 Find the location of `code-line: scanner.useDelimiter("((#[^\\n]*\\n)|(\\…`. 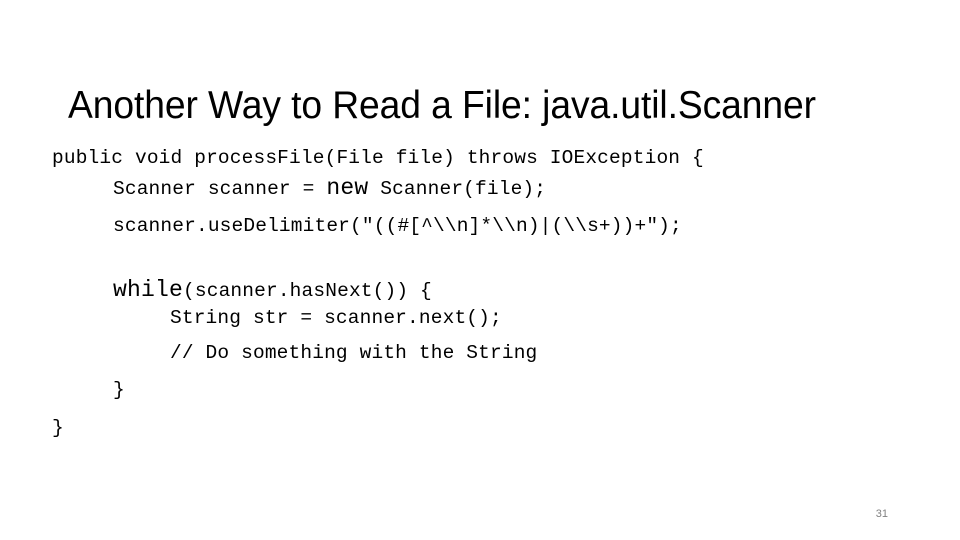

code-line: scanner.useDelimiter("((#[^\\n]*\\n)|(\\… is located at coordinates (397, 226).